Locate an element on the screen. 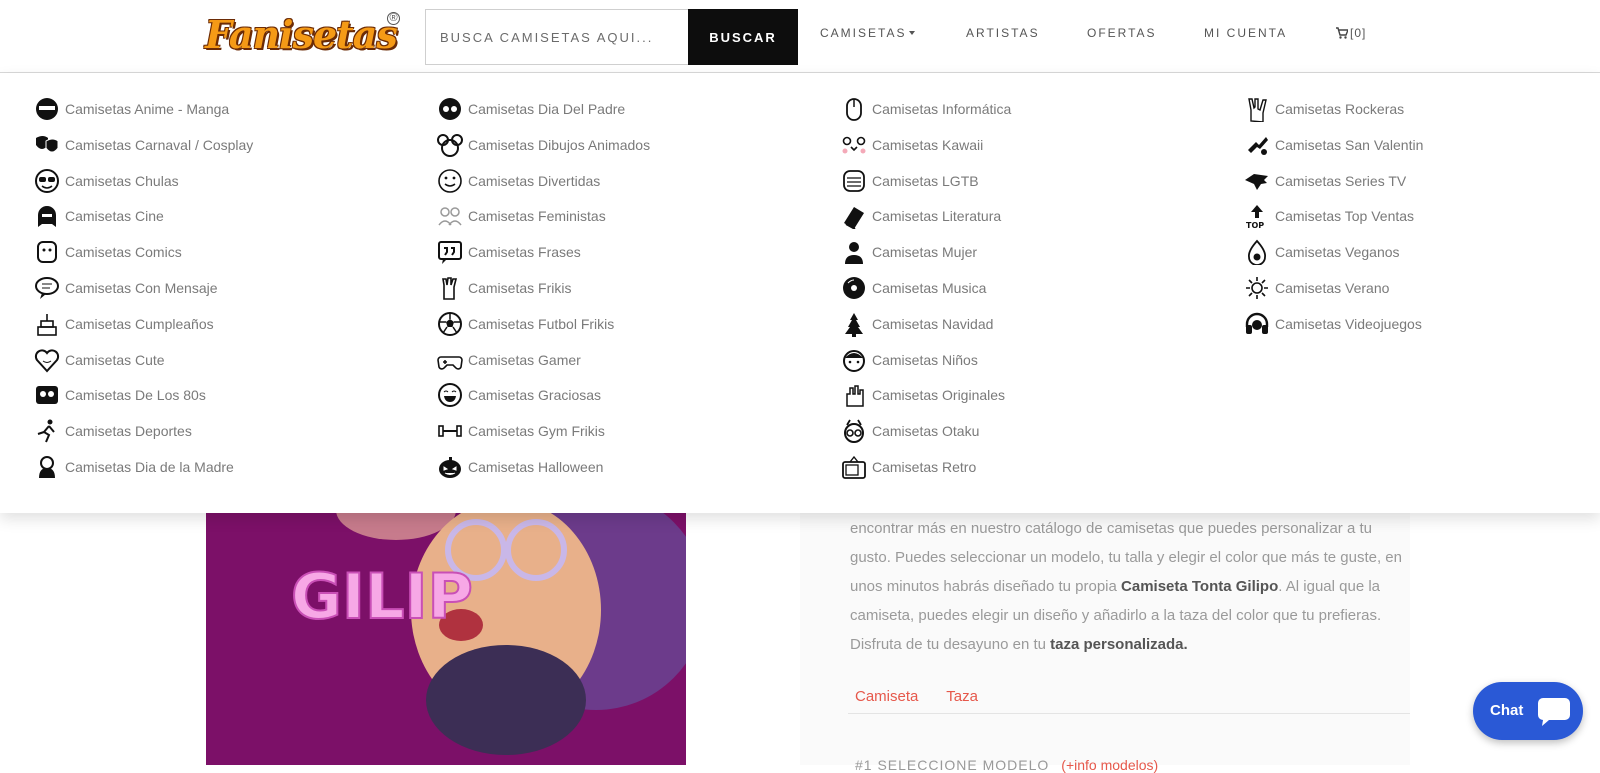  menu-item-label: Camisetas Retro is located at coordinates (924, 467).